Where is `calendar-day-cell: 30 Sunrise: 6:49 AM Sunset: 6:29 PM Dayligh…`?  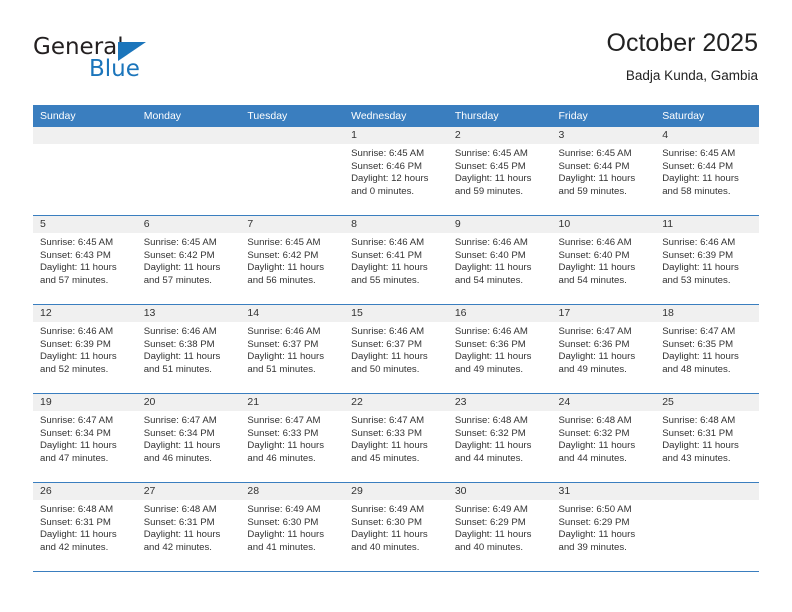
calendar-day-cell: 30 Sunrise: 6:49 AM Sunset: 6:29 PM Dayligh… is located at coordinates (499, 527).